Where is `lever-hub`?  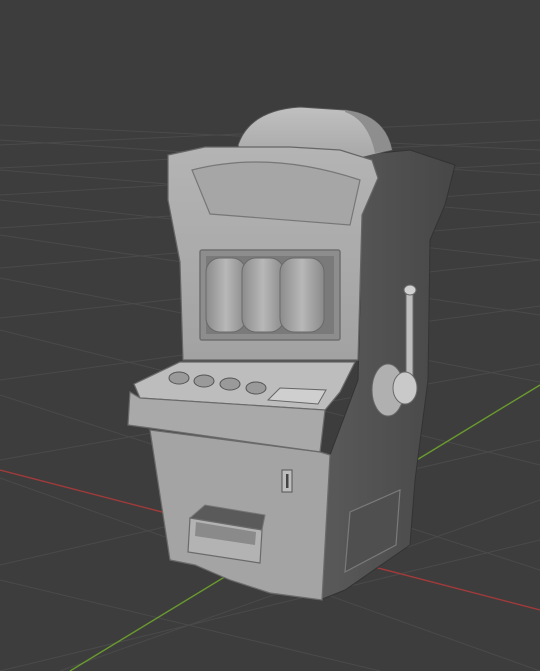
lever-hub is located at coordinates (405, 388).